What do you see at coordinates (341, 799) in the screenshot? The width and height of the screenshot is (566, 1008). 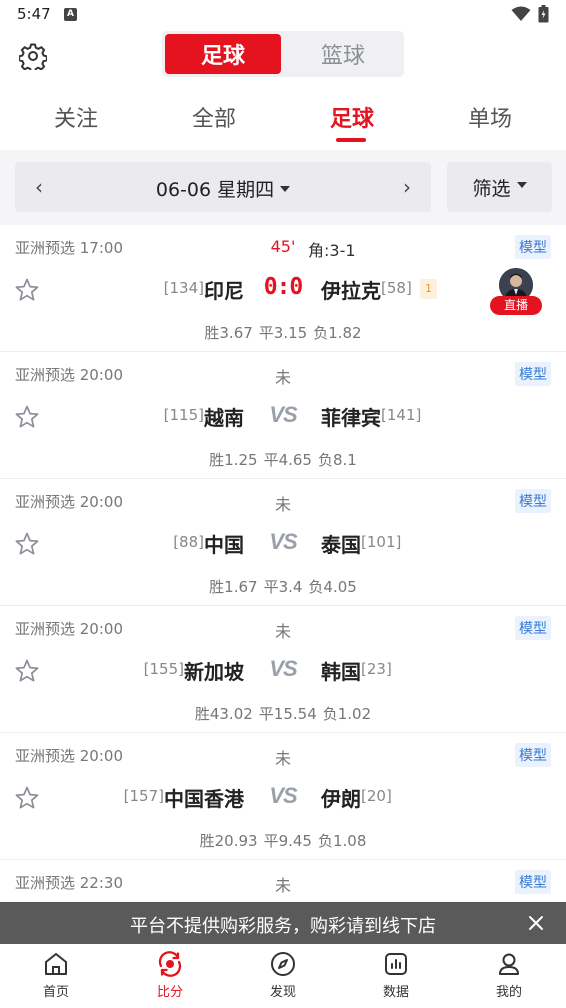 I see `away-name: 伊朗` at bounding box center [341, 799].